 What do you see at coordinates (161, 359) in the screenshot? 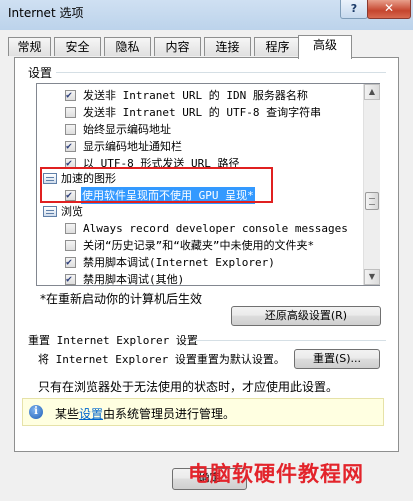
I see `reset-description: 将 Internet Explorer 设置重置为默认设置。` at bounding box center [161, 359].